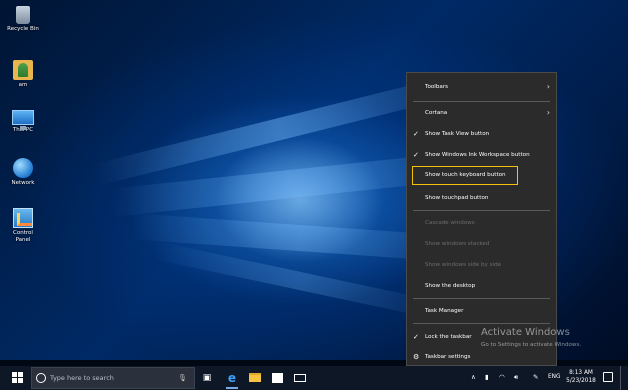 The image size is (628, 390). I want to click on desktop-icon-recycle-bin: Recycle Bin, so click(23, 19).